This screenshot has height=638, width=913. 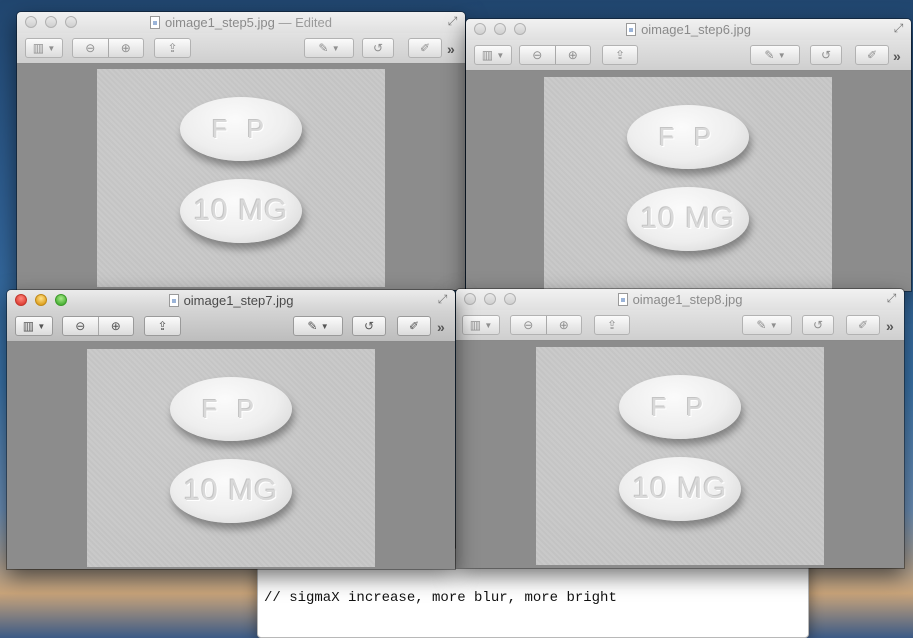 I want to click on title-bar: oimage1_step8.jpg ⤢, so click(x=680, y=299).